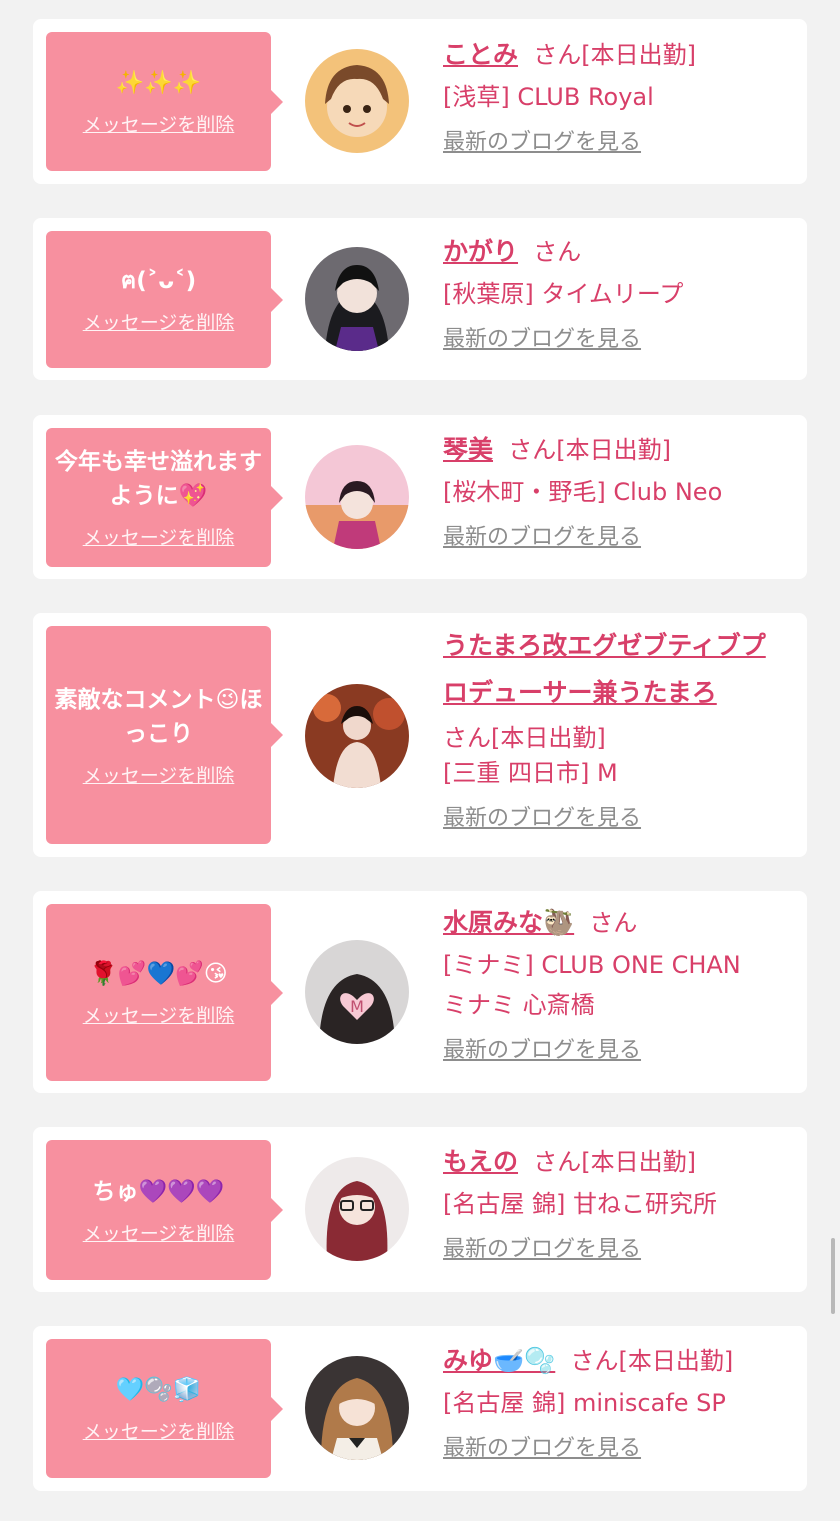 The height and width of the screenshot is (1521, 840). Describe the element at coordinates (158, 974) in the screenshot. I see `message-text: 🌹💕💙💕😘` at that location.